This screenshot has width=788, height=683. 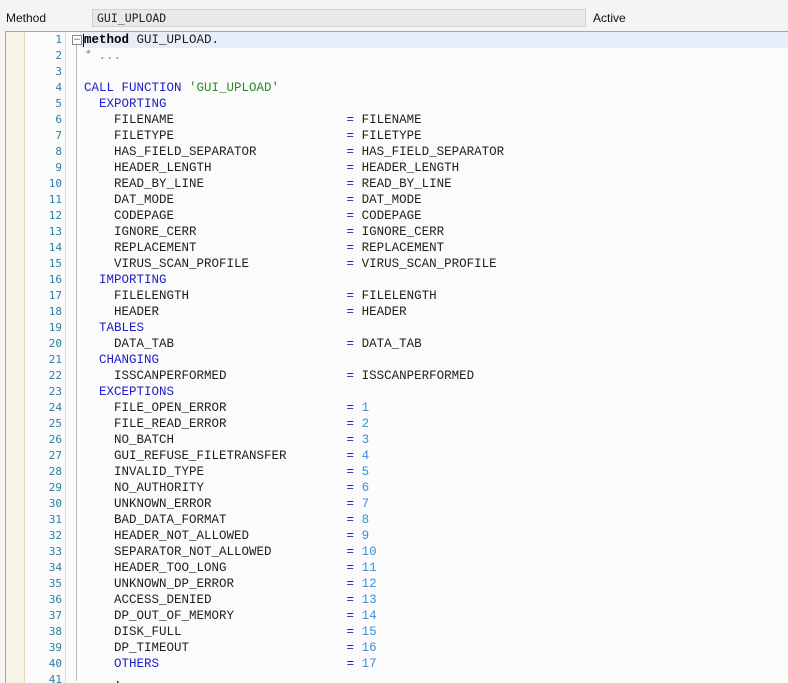 I want to click on code-text: HEADER_NOT_ALLOWED = 9, so click(x=226, y=536).